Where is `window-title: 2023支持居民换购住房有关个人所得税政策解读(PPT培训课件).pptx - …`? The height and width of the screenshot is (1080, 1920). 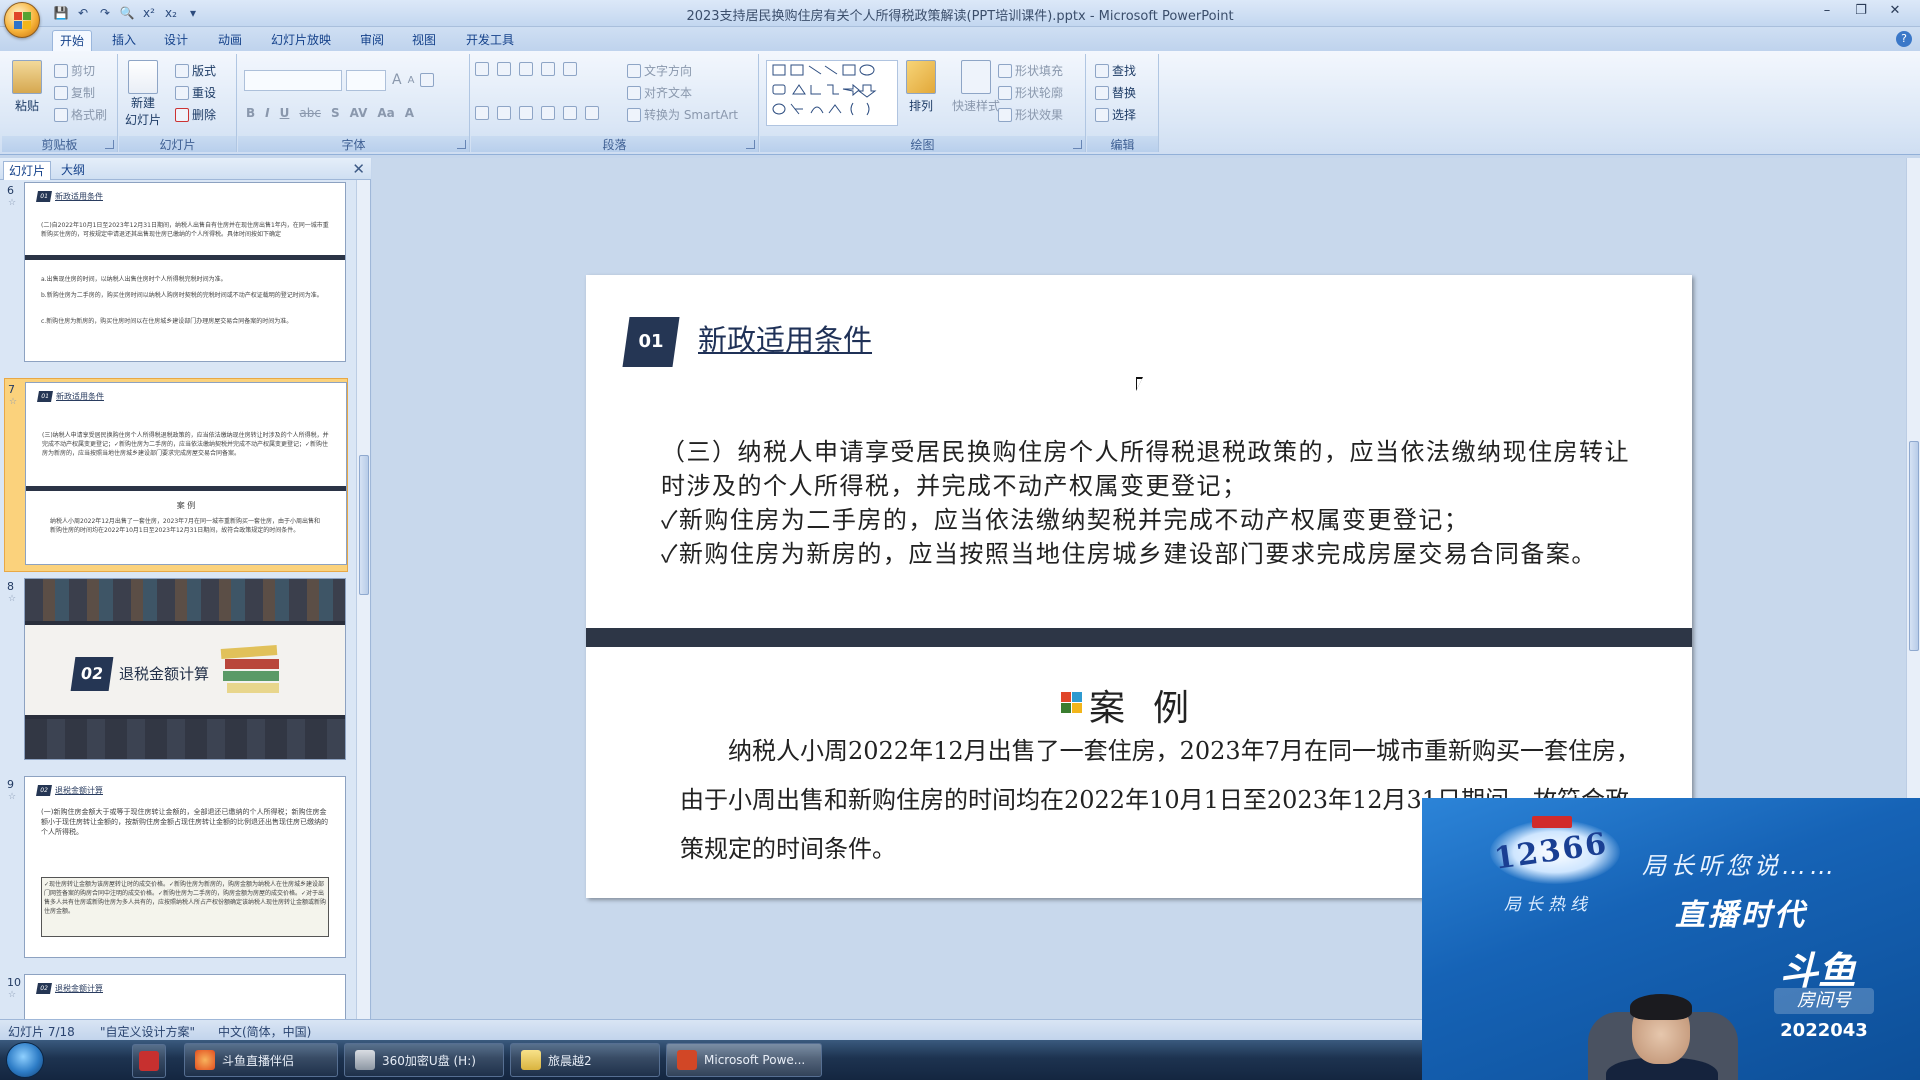 window-title: 2023支持居民换购住房有关个人所得税政策解读(PPT培训课件).pptx - … is located at coordinates (960, 16).